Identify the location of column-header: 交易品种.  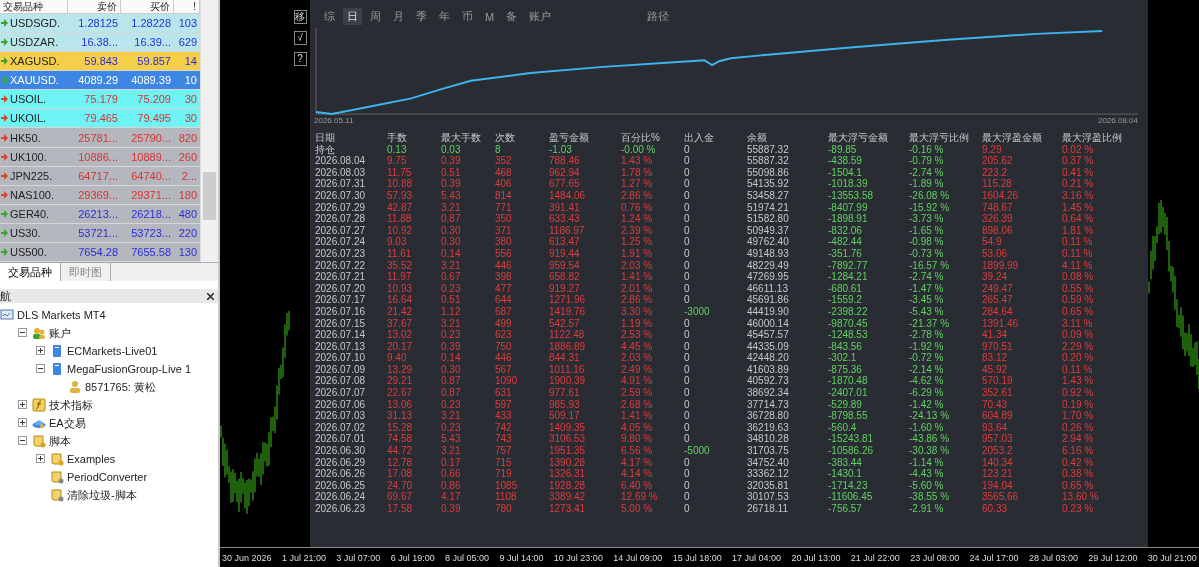
(34, 6).